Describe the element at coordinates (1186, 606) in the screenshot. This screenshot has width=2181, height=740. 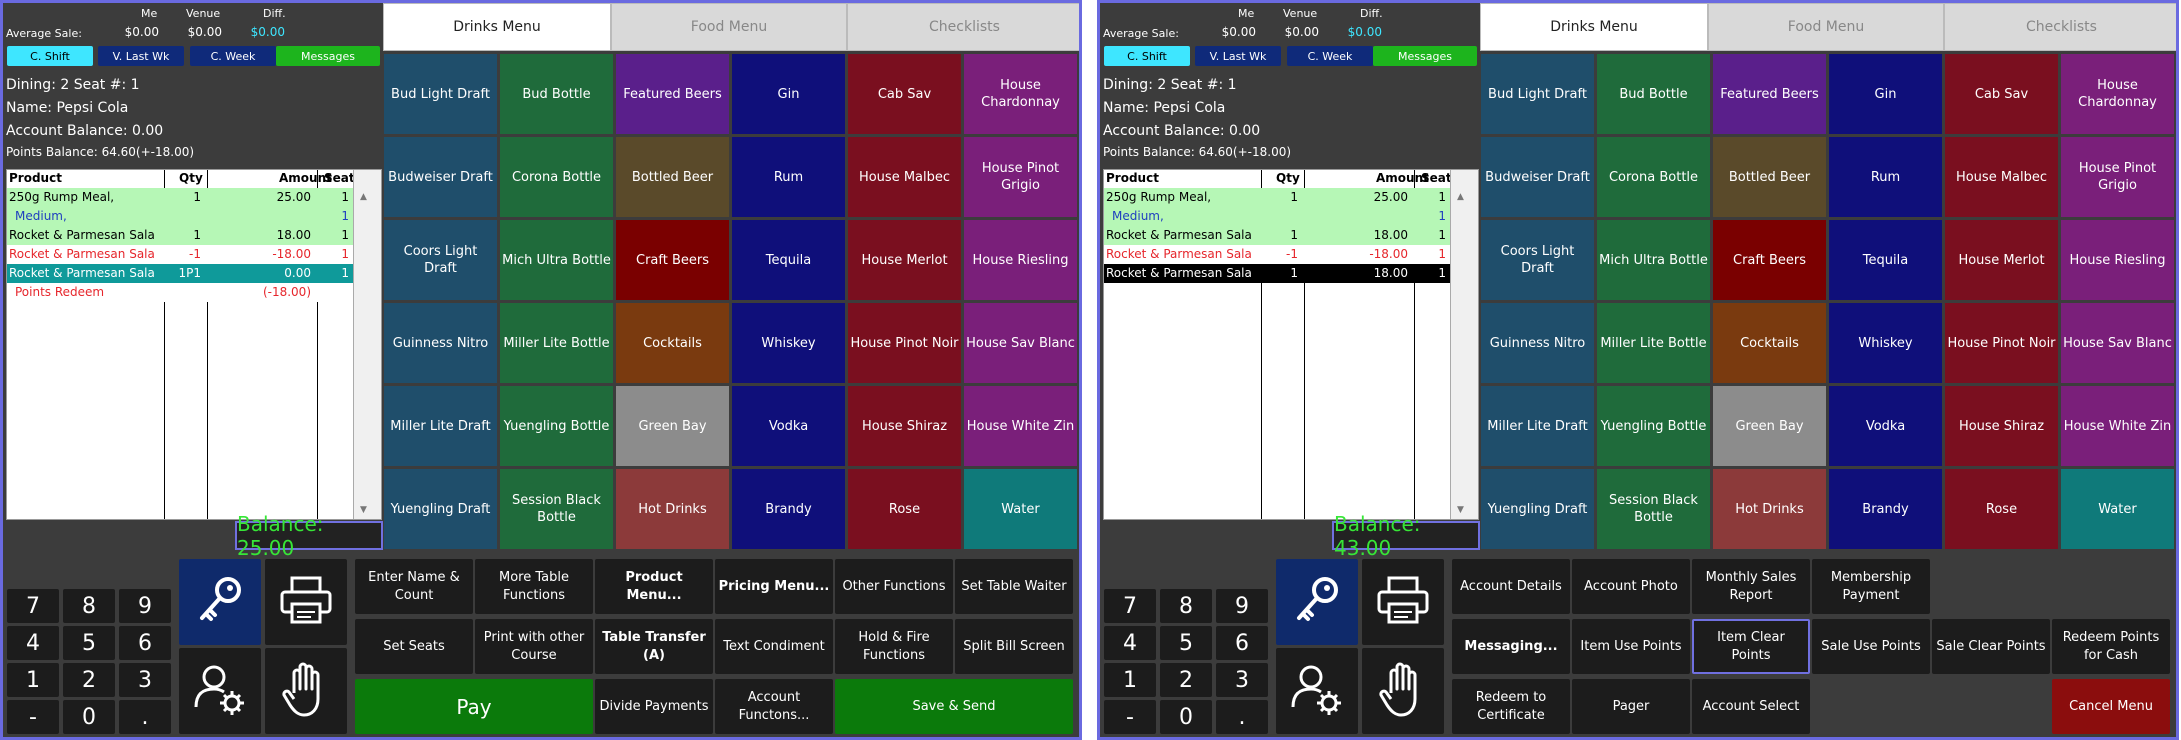
I see `keypad-8: 8` at that location.